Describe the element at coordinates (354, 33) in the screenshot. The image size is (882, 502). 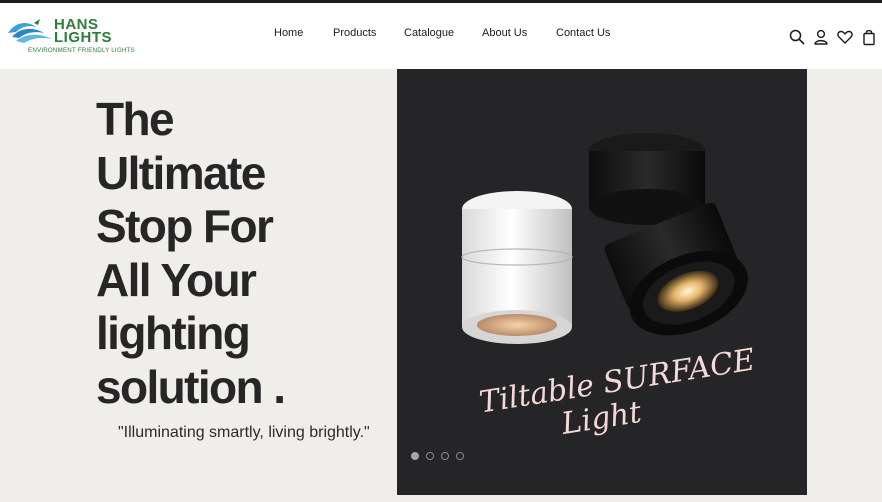
I see `nav-products: Products` at that location.